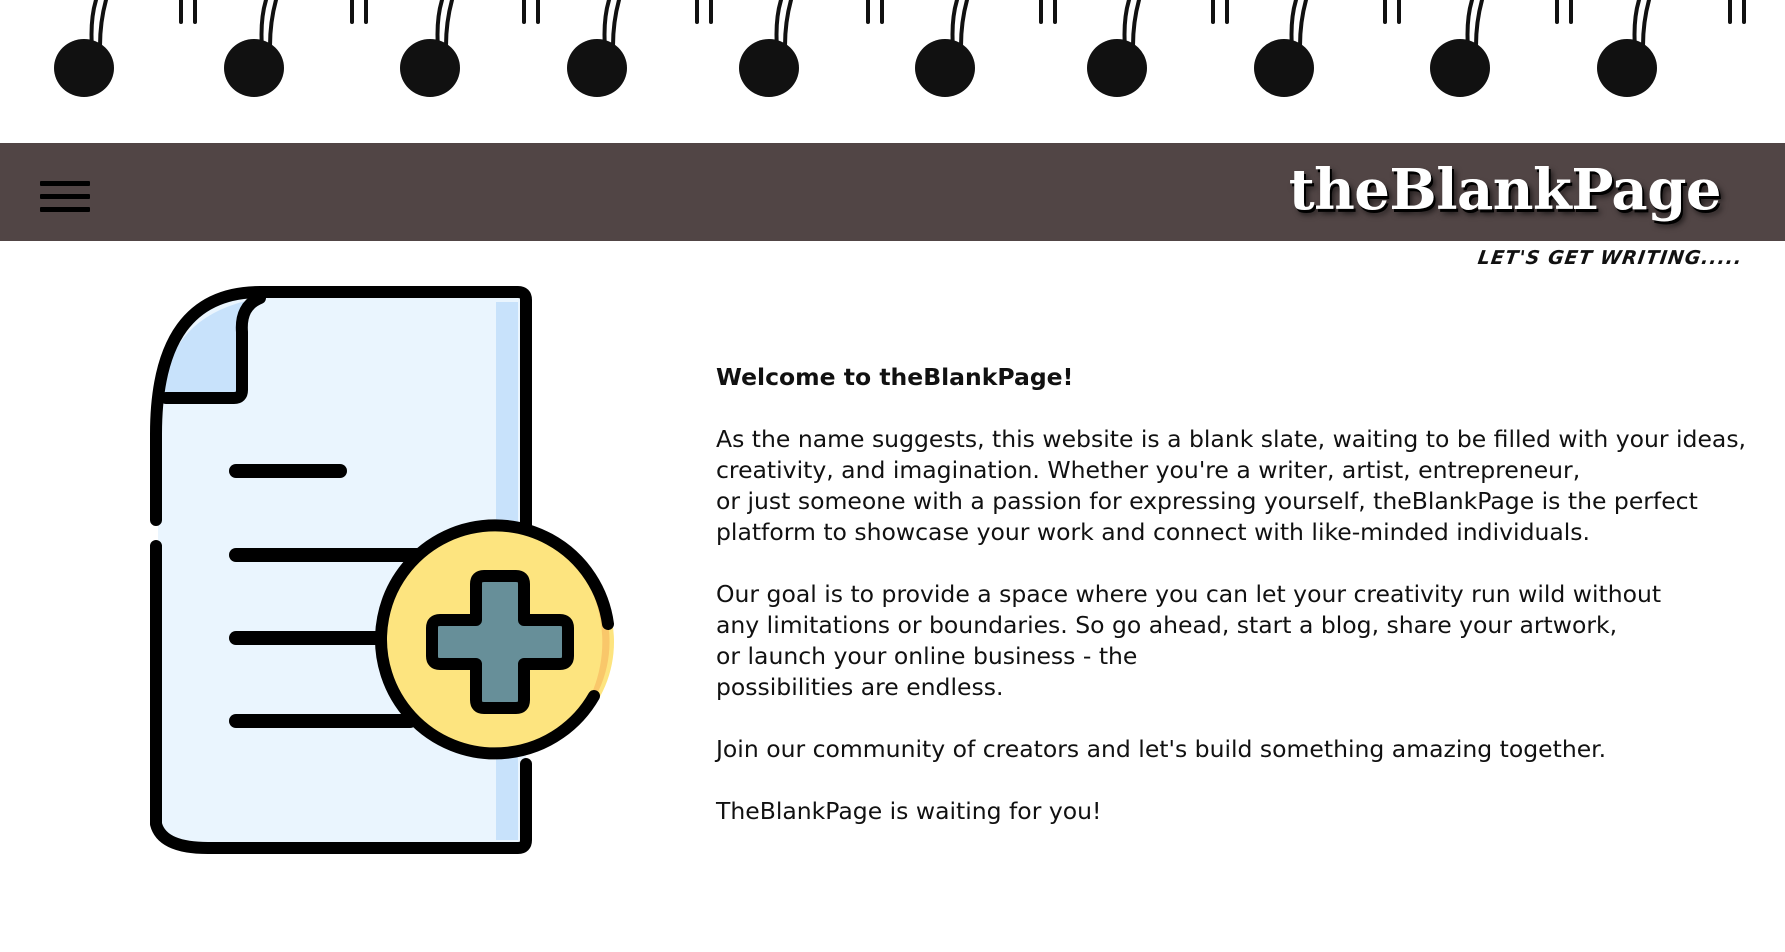 Image resolution: width=1785 pixels, height=952 pixels. I want to click on closing-paragraph: TheBlankPage is waiting for you!, so click(909, 811).